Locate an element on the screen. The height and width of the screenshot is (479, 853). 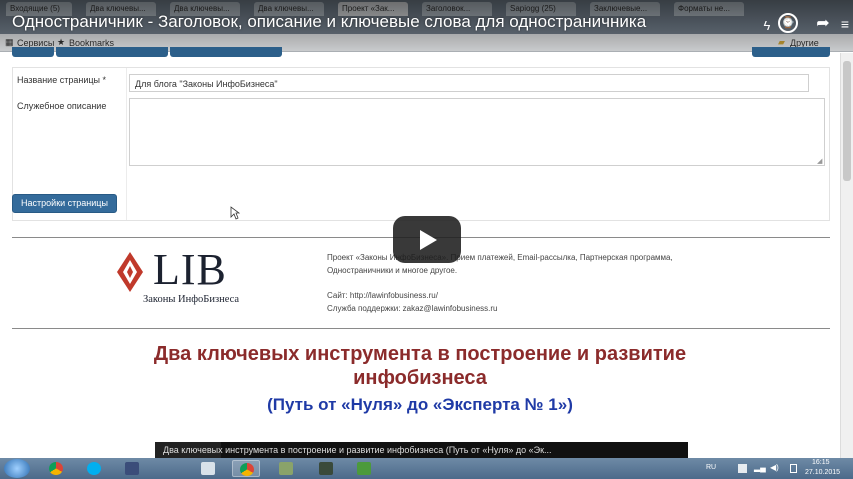
page-name-label: Название страницы * is located at coordinates (61, 80).